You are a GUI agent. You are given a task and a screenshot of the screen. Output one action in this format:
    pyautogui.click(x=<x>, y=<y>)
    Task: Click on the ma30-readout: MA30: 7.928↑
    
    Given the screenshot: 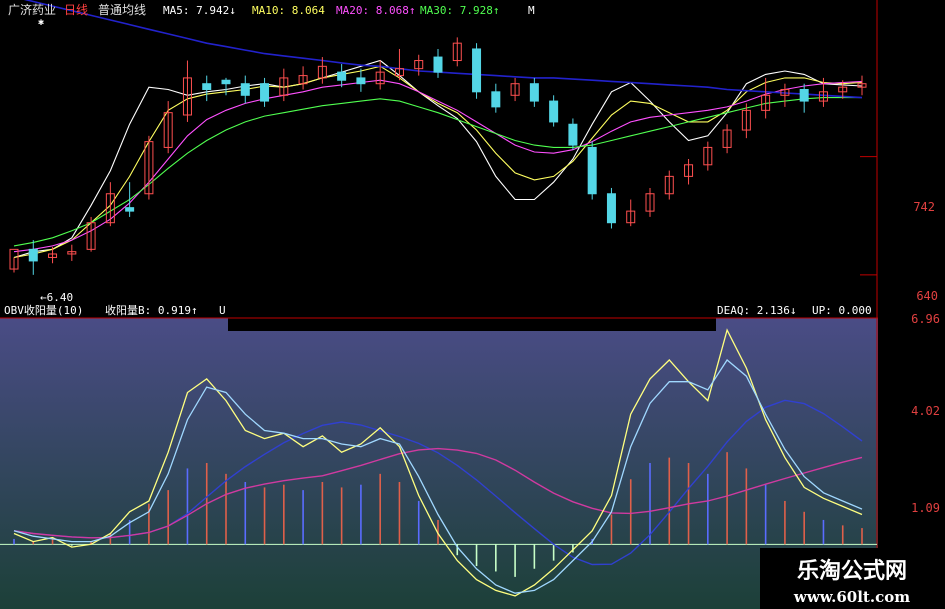 What is the action you would take?
    pyautogui.click(x=459, y=10)
    